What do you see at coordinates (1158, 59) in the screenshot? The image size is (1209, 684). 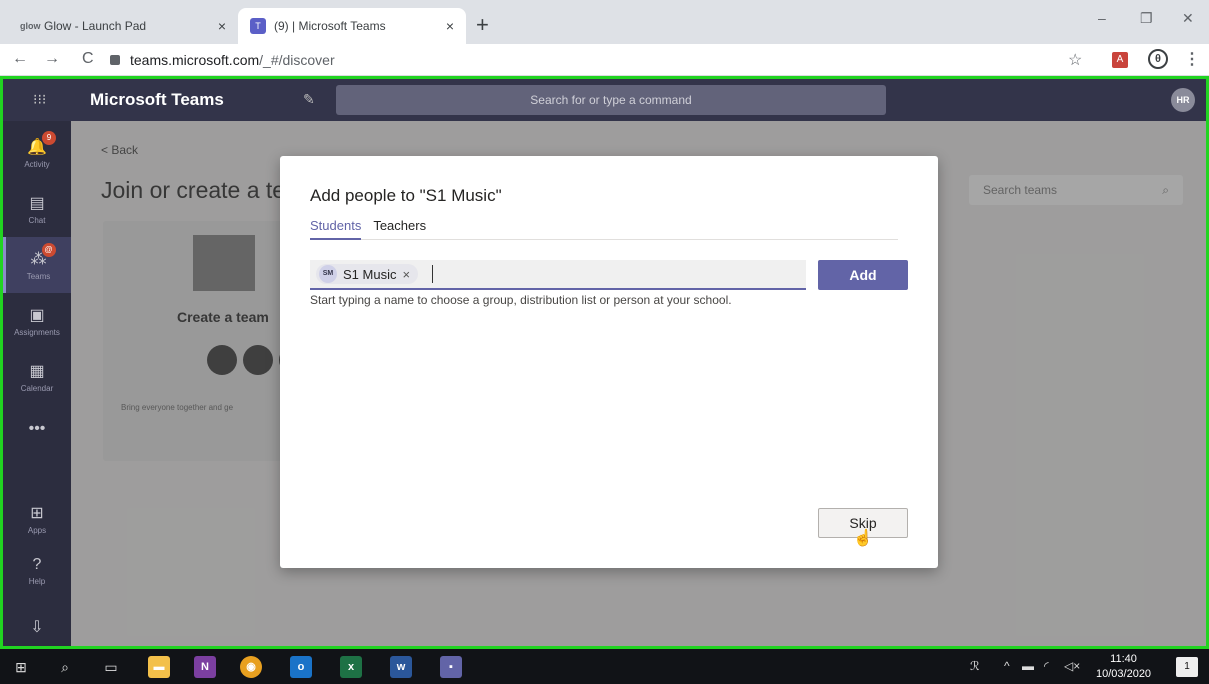 I see `profile-icon: θ` at bounding box center [1158, 59].